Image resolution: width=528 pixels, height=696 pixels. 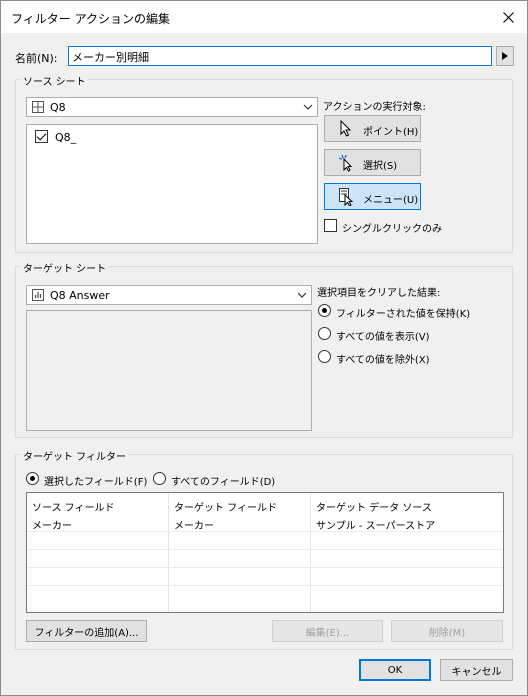 What do you see at coordinates (52, 524) in the screenshot?
I see `table-cell-source-field: メーカー` at bounding box center [52, 524].